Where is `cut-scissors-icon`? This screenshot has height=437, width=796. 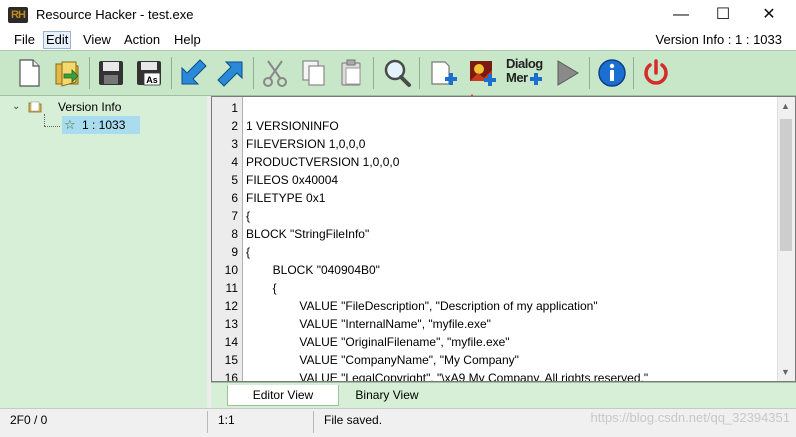
cut-scissors-icon is located at coordinates (275, 73).